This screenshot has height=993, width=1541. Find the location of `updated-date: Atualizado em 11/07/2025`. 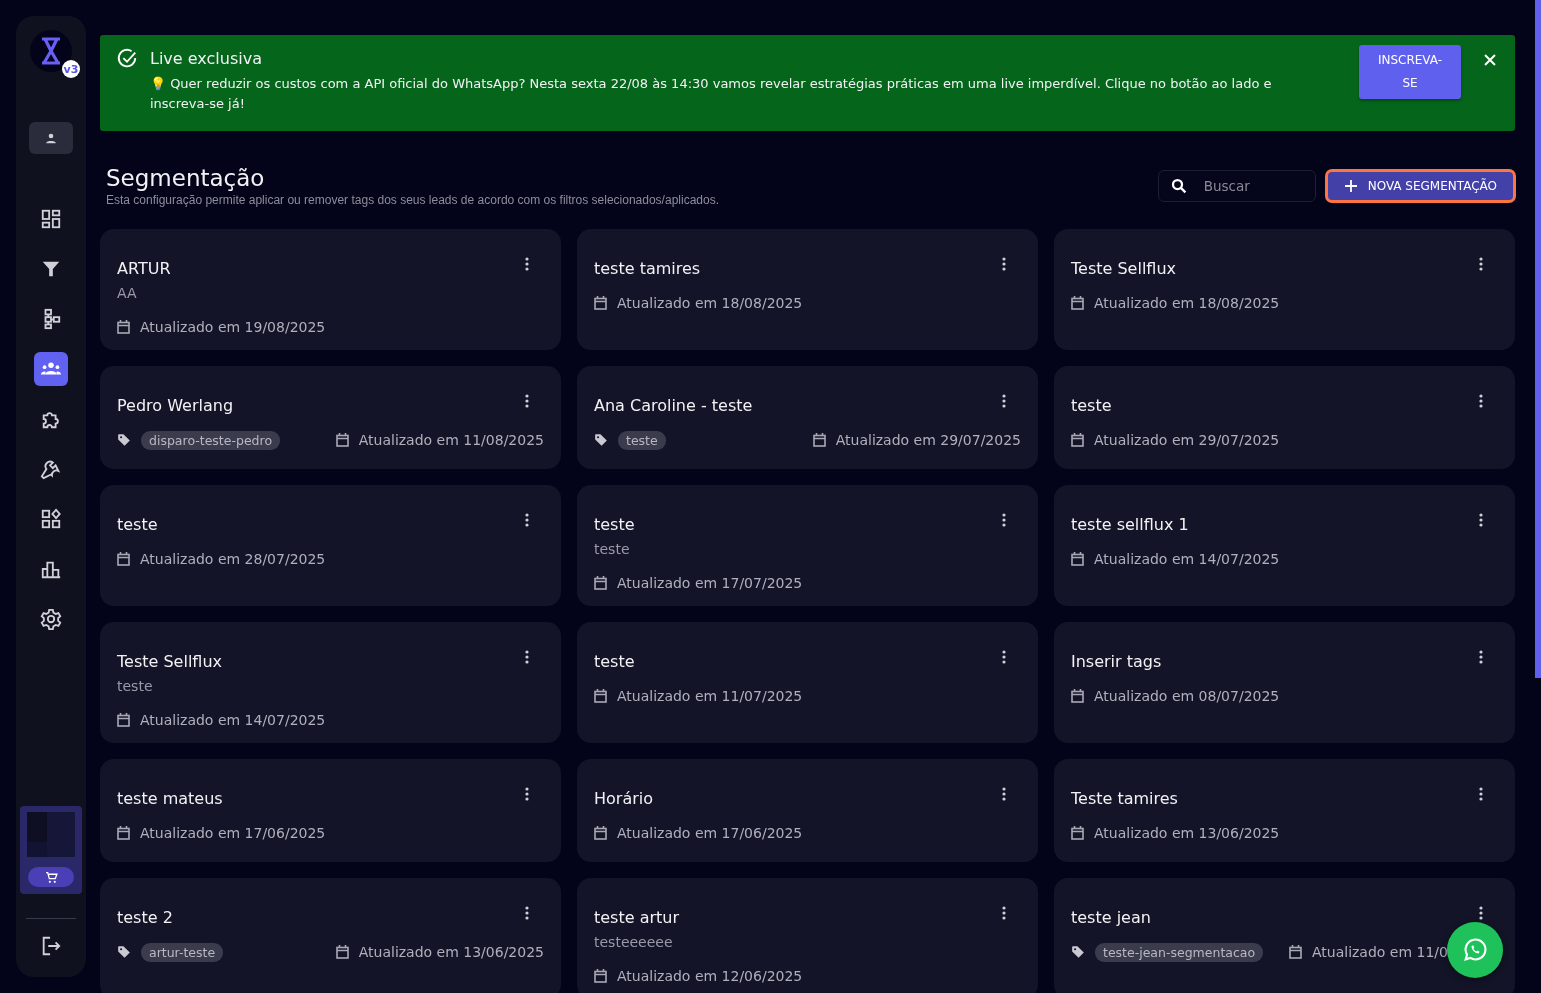

updated-date: Atualizado em 11/07/2025 is located at coordinates (710, 696).